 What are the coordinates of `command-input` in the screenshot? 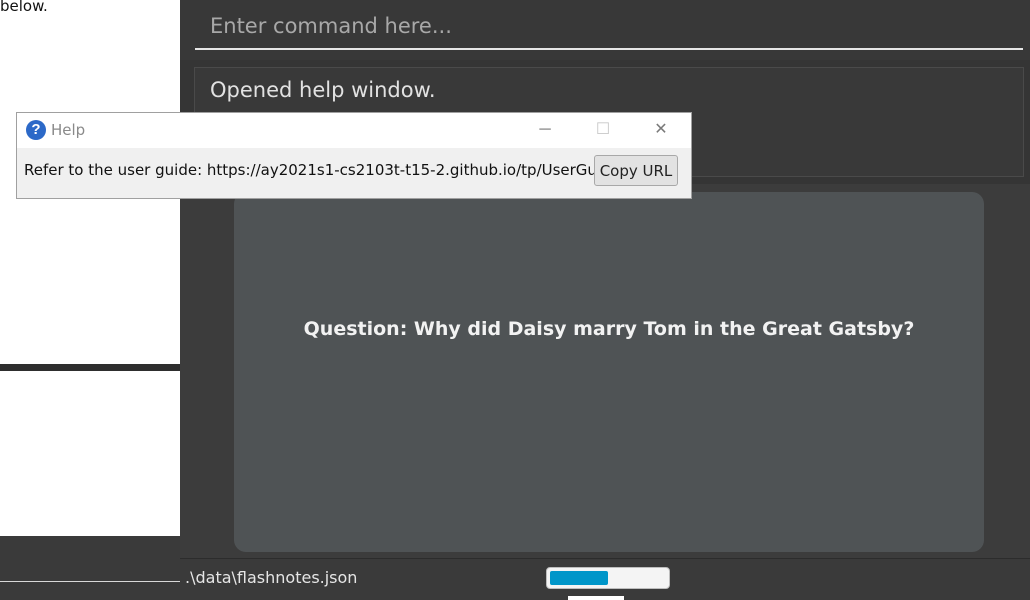 It's located at (609, 27).